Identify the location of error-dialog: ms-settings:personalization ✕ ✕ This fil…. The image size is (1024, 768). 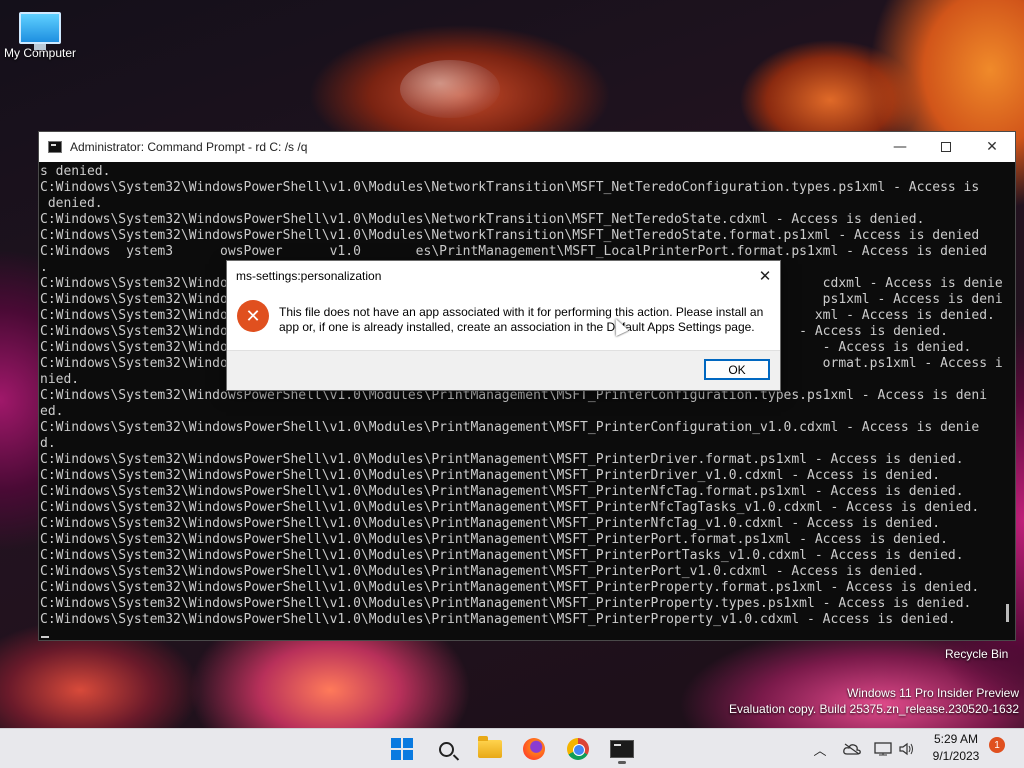
(503, 325).